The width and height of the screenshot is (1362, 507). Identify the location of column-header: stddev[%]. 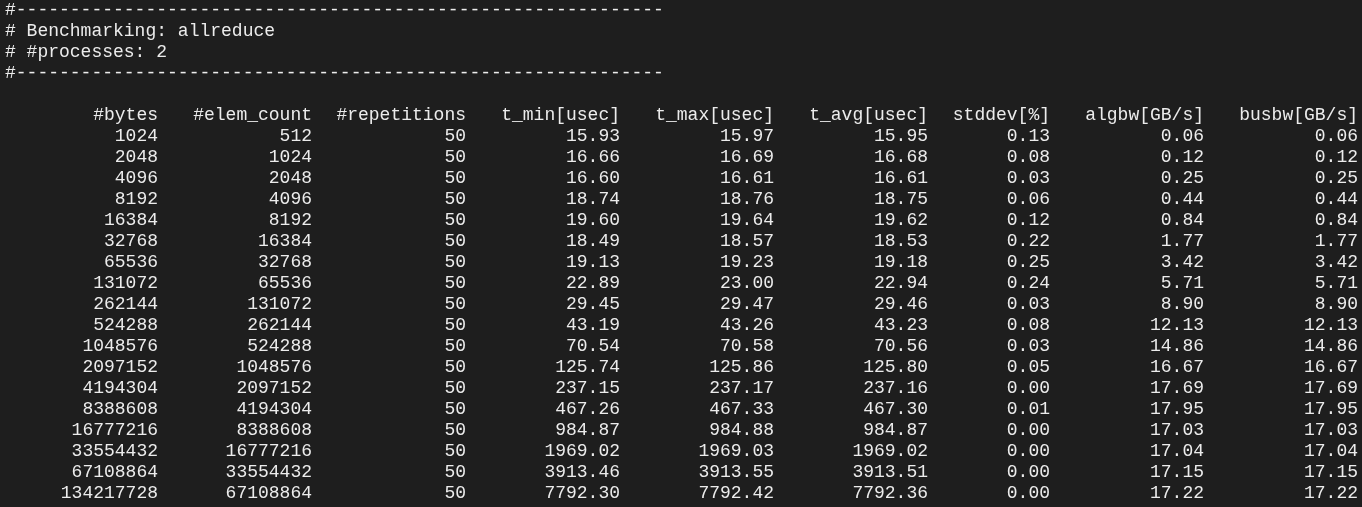
(1001, 115).